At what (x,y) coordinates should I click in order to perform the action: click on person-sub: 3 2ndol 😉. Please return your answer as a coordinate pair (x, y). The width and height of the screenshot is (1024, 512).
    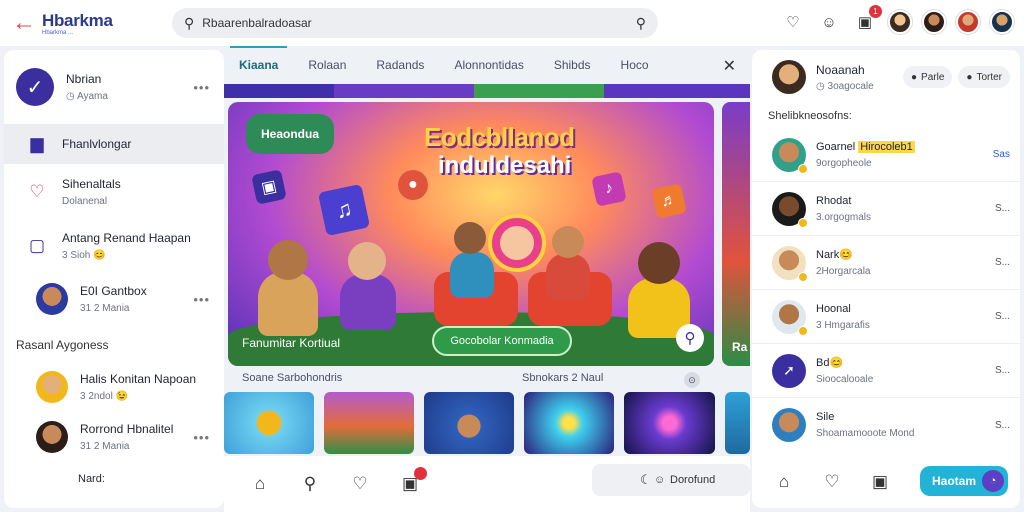
    Looking at the image, I should click on (104, 396).